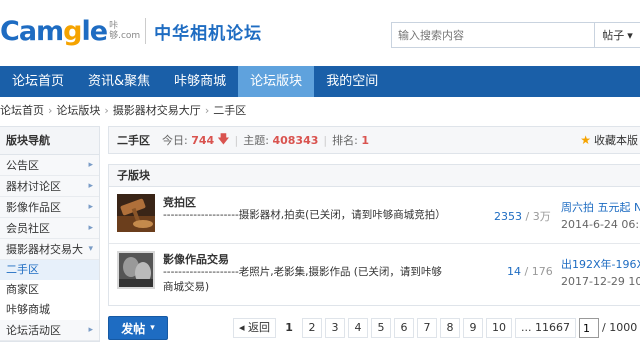  Describe the element at coordinates (600, 281) in the screenshot. I see `last-post-date: 2017-12-29 10:3` at that location.